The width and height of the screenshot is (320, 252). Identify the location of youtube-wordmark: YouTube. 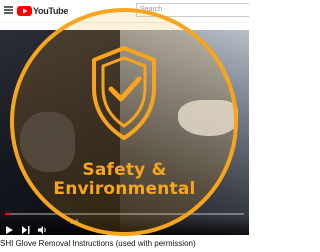
(51, 11).